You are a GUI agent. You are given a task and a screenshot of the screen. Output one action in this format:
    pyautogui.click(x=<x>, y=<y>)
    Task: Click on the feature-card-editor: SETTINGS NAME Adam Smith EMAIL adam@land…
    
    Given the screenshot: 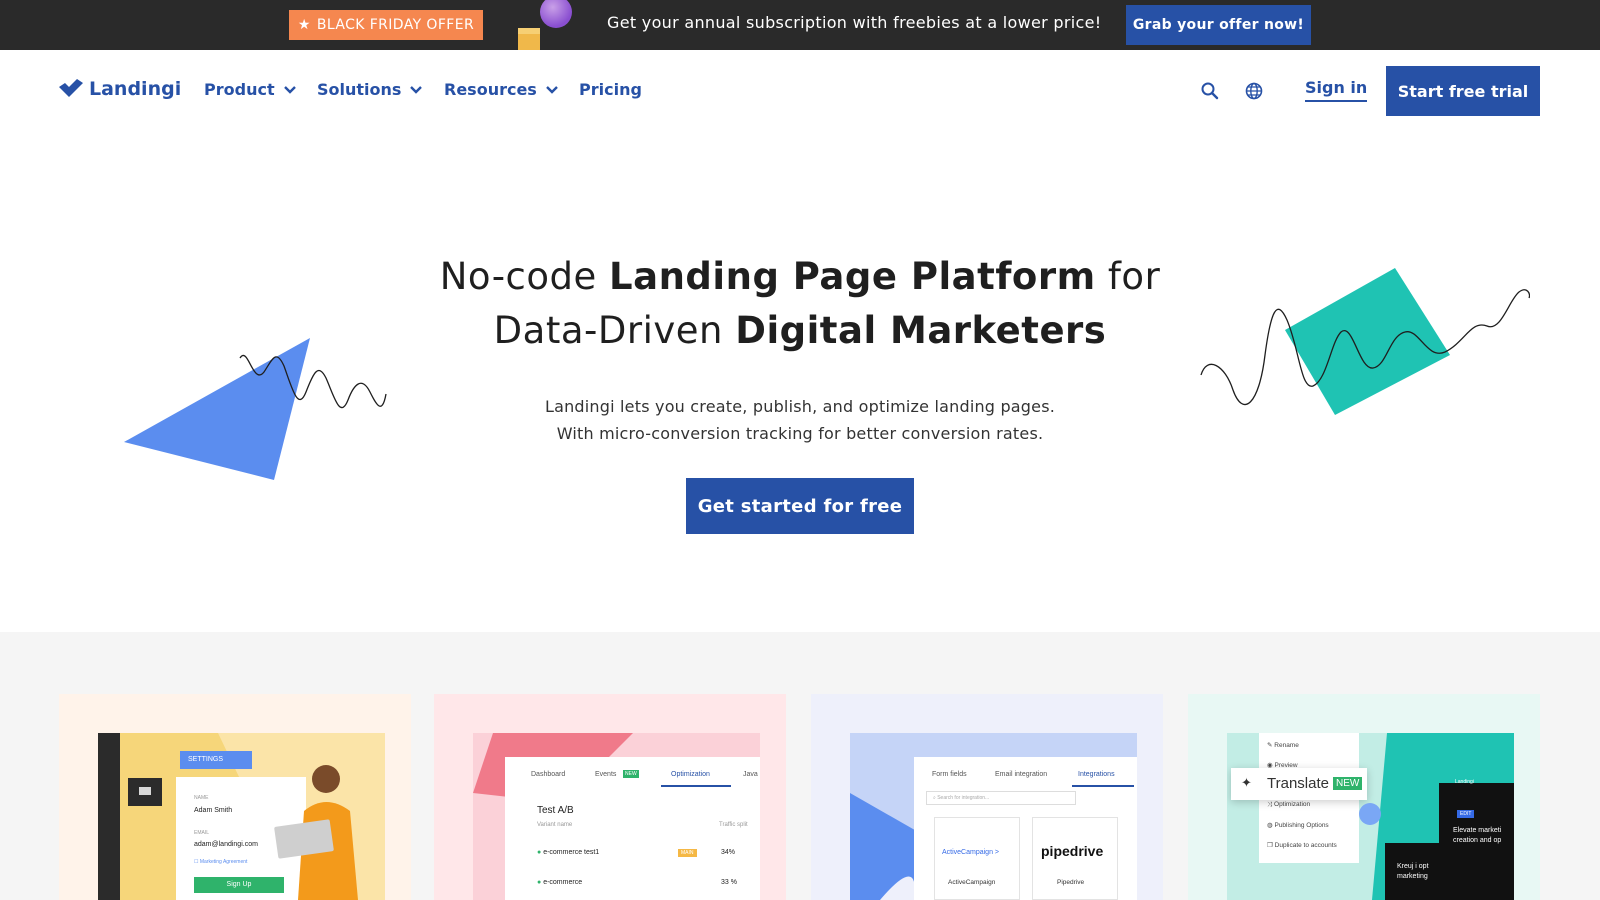 What is the action you would take?
    pyautogui.click(x=235, y=797)
    